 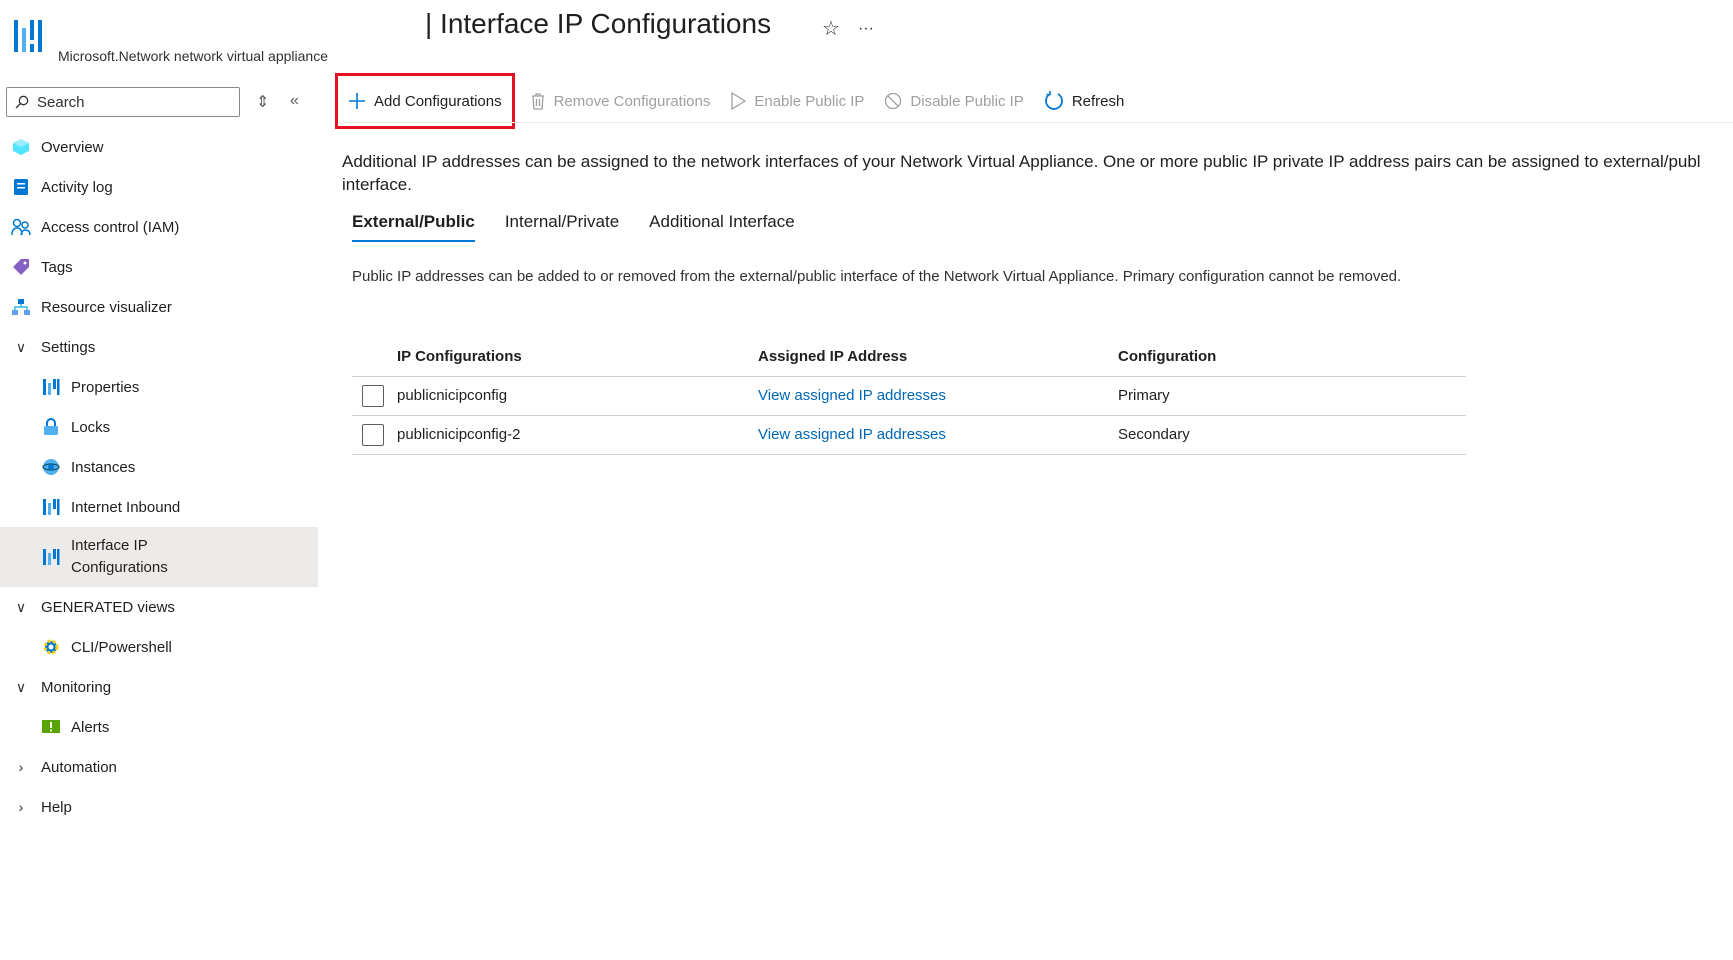 I want to click on sidebar-item-instances: Instances, so click(x=159, y=467).